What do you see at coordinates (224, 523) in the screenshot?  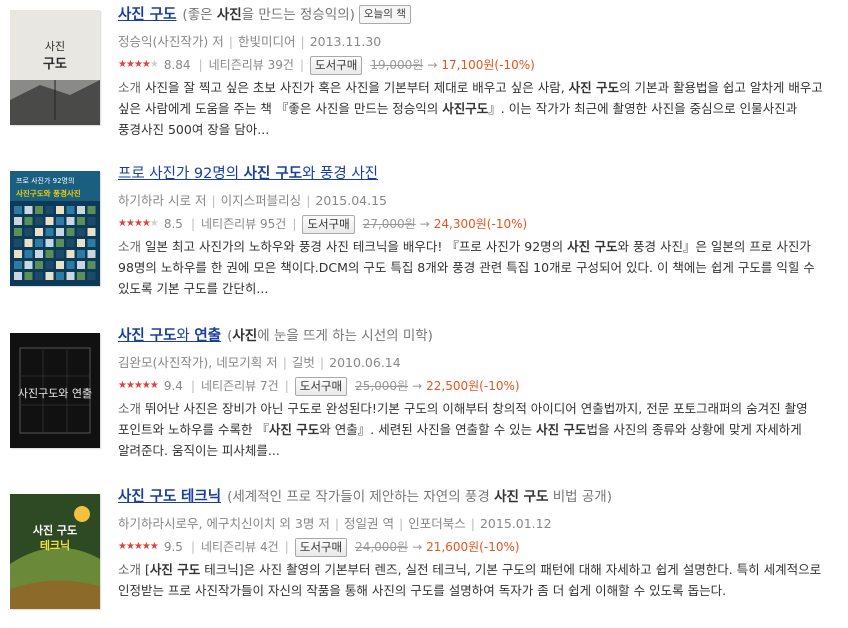 I see `author: 하기하라시로우, 에구치신이치 외 3명 저` at bounding box center [224, 523].